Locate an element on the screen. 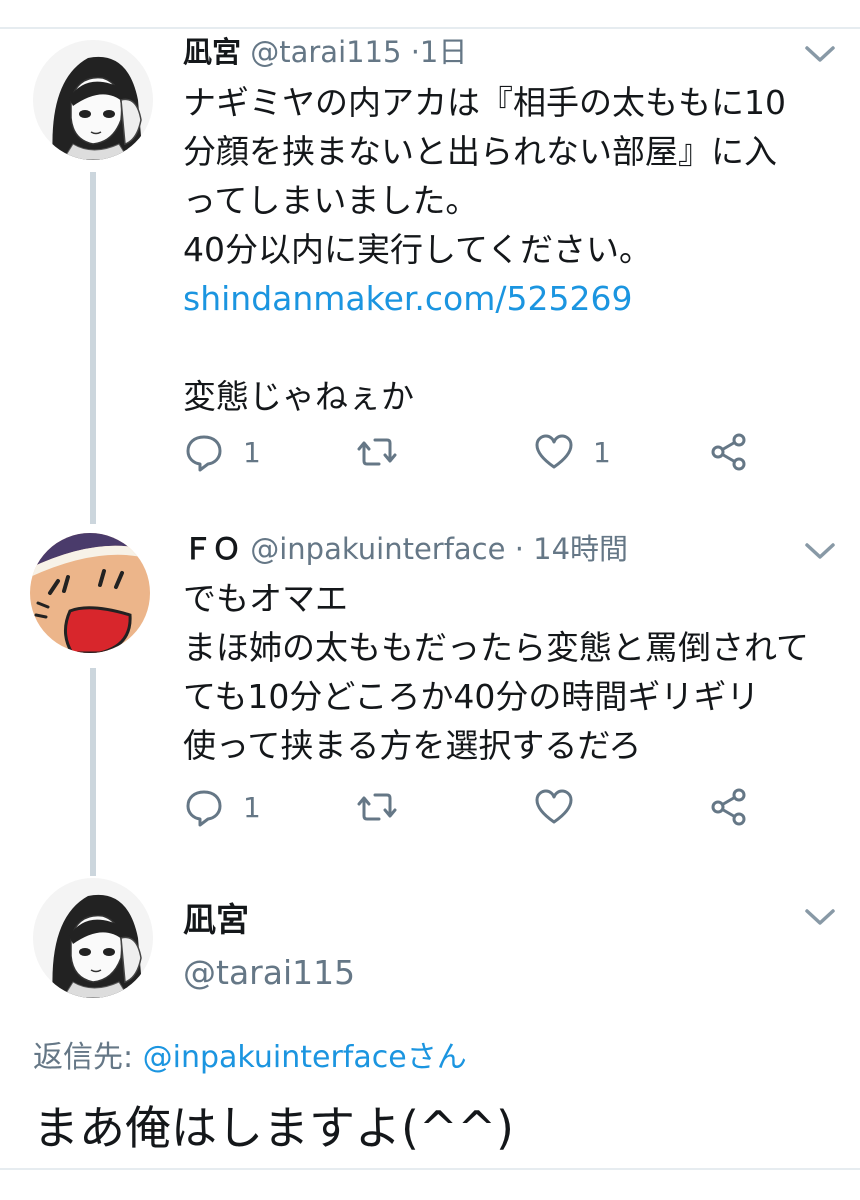  top-divider is located at coordinates (430, 28).